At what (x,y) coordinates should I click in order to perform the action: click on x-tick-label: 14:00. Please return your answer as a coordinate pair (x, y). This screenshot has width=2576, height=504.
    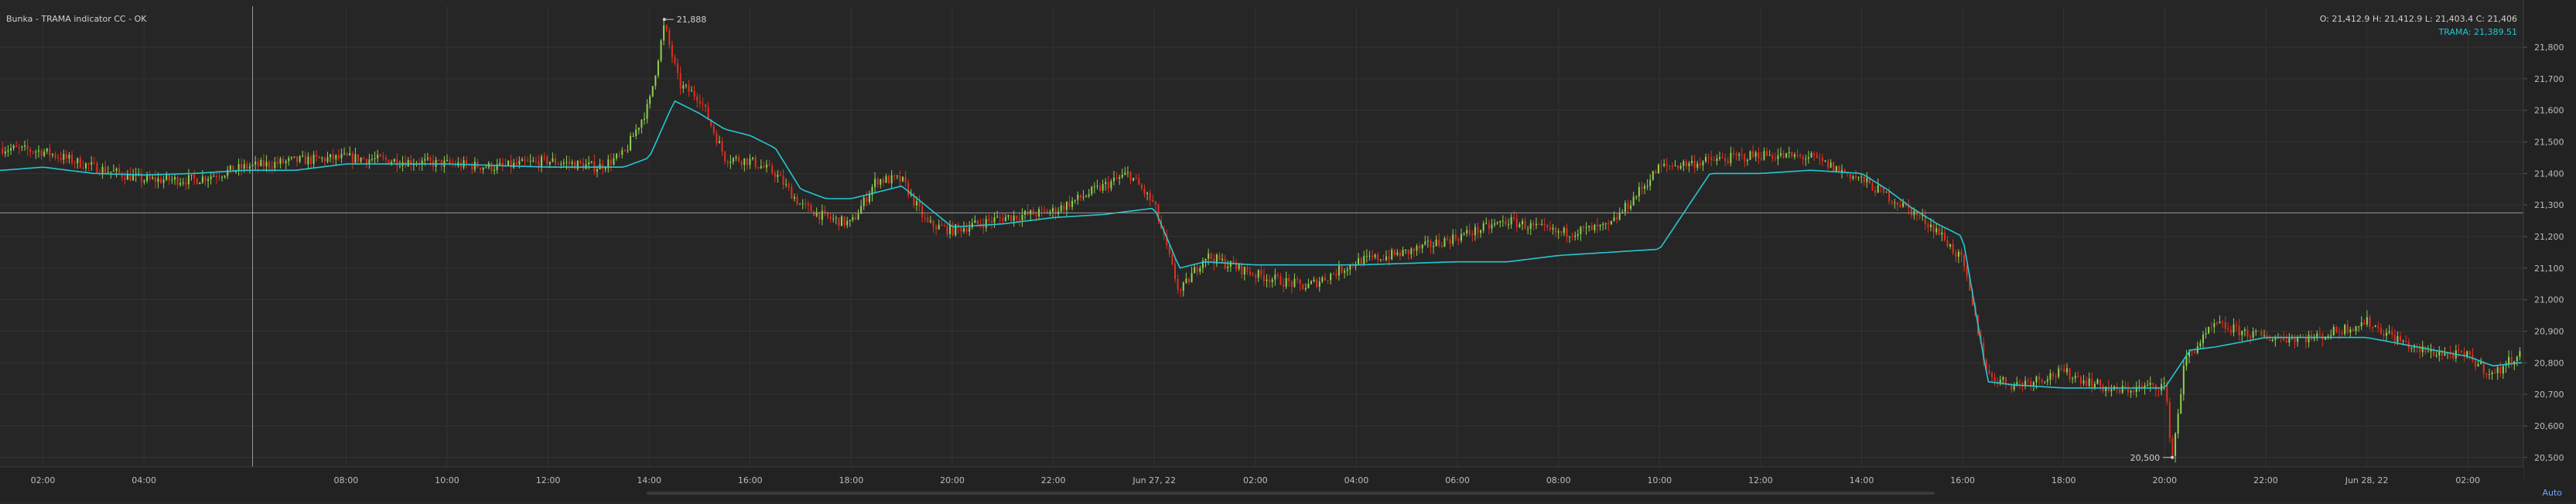
    Looking at the image, I should click on (649, 480).